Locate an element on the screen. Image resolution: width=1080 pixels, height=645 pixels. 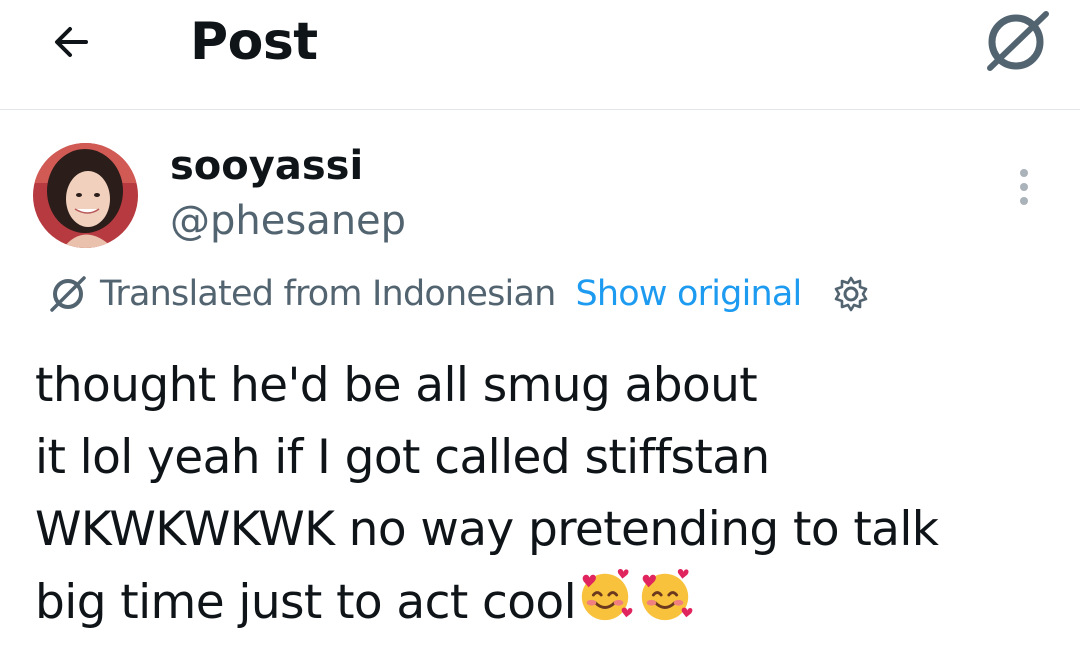
post-text-line: it lol yeah if I got called stiffstan is located at coordinates (402, 457).